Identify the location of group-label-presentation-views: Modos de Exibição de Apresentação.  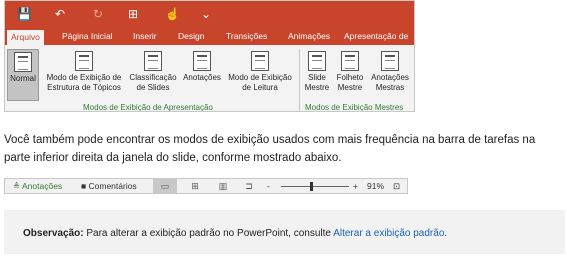
(148, 107).